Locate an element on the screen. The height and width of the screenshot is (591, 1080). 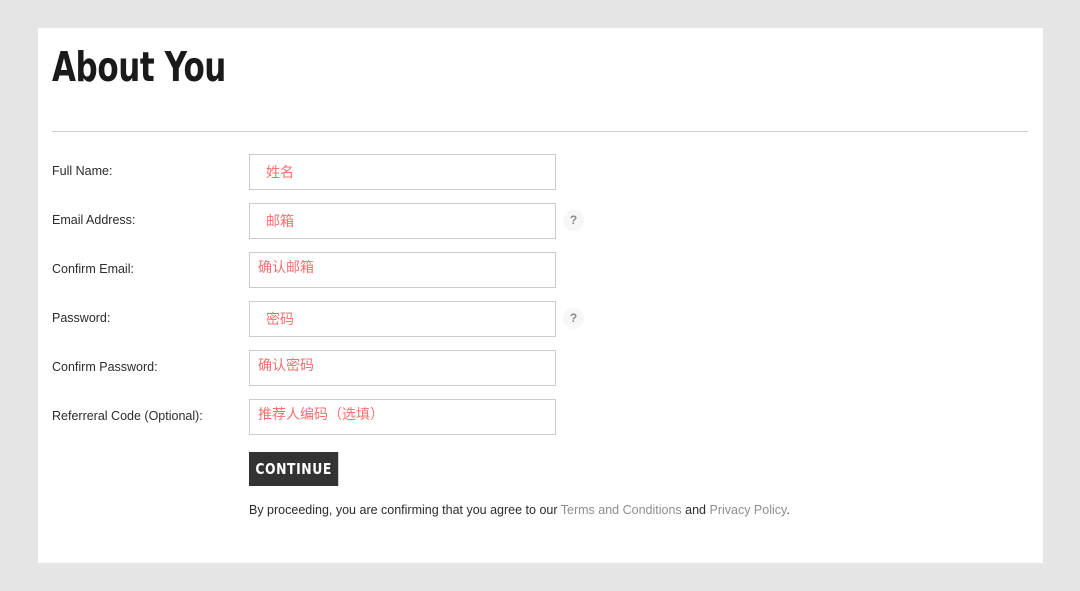
form-row: Referreral Code (Optional): 推荐人编码（选填） is located at coordinates (540, 419).